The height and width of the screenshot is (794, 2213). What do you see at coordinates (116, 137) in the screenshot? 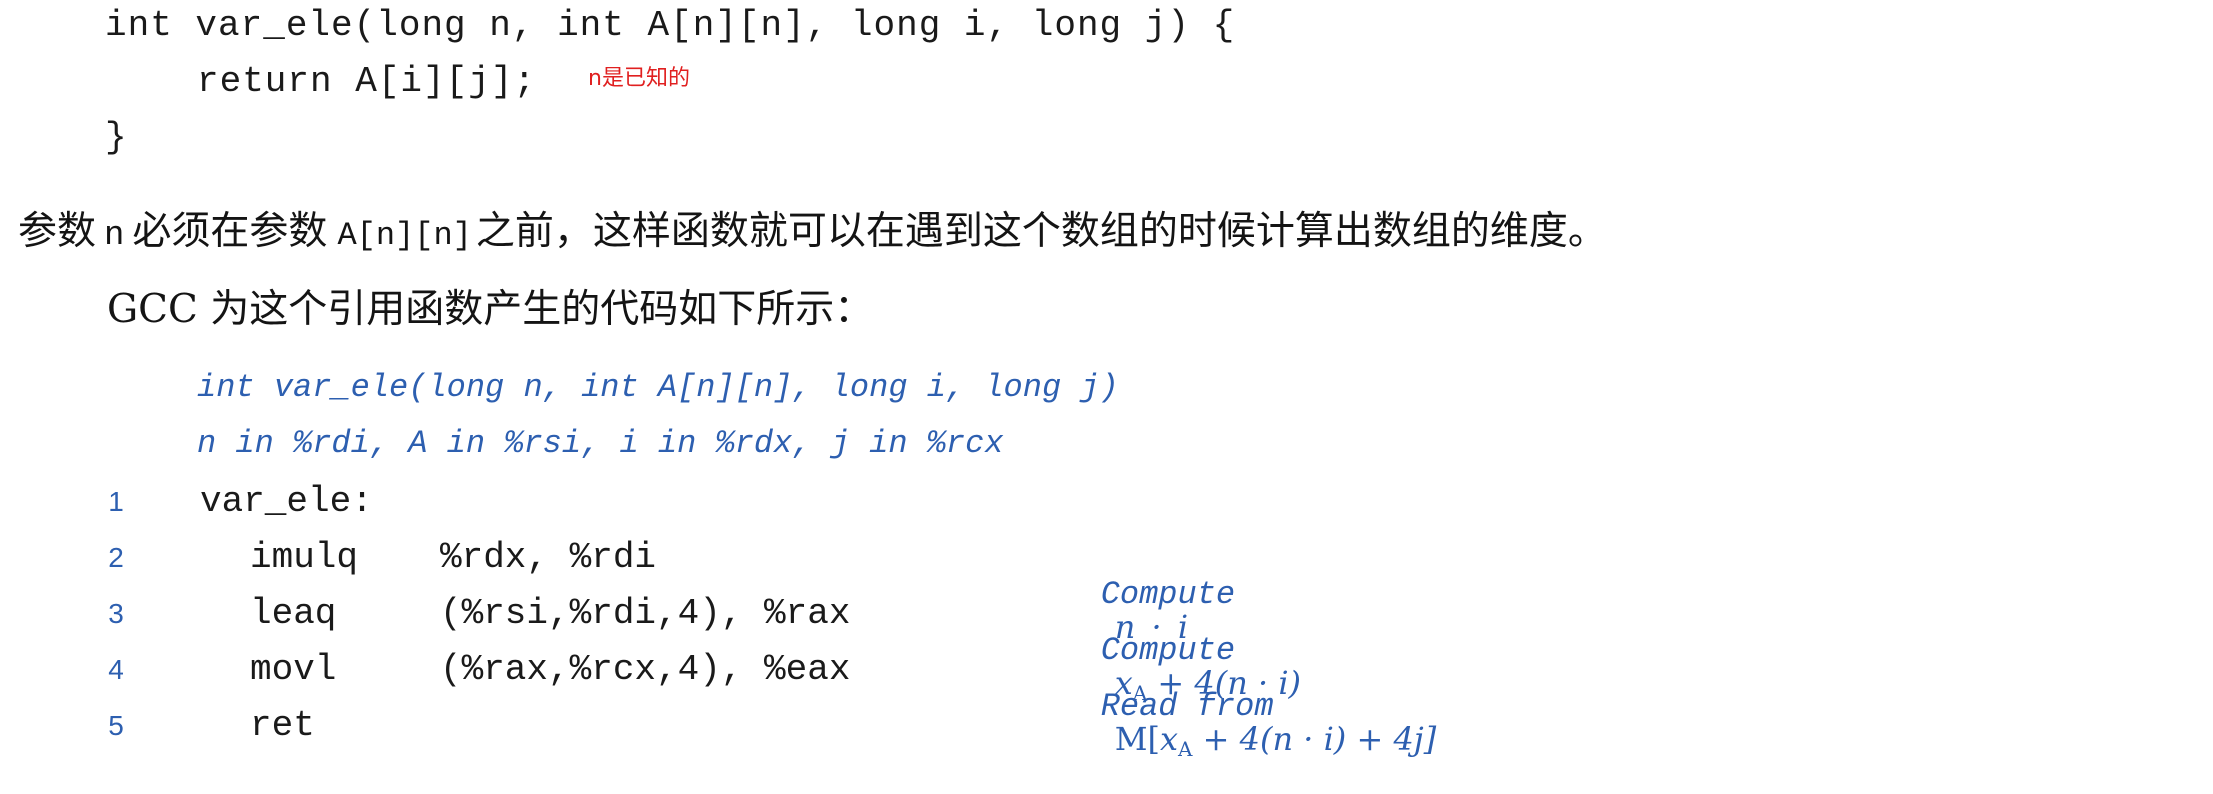
I see `c-code-line-3: }` at bounding box center [116, 137].